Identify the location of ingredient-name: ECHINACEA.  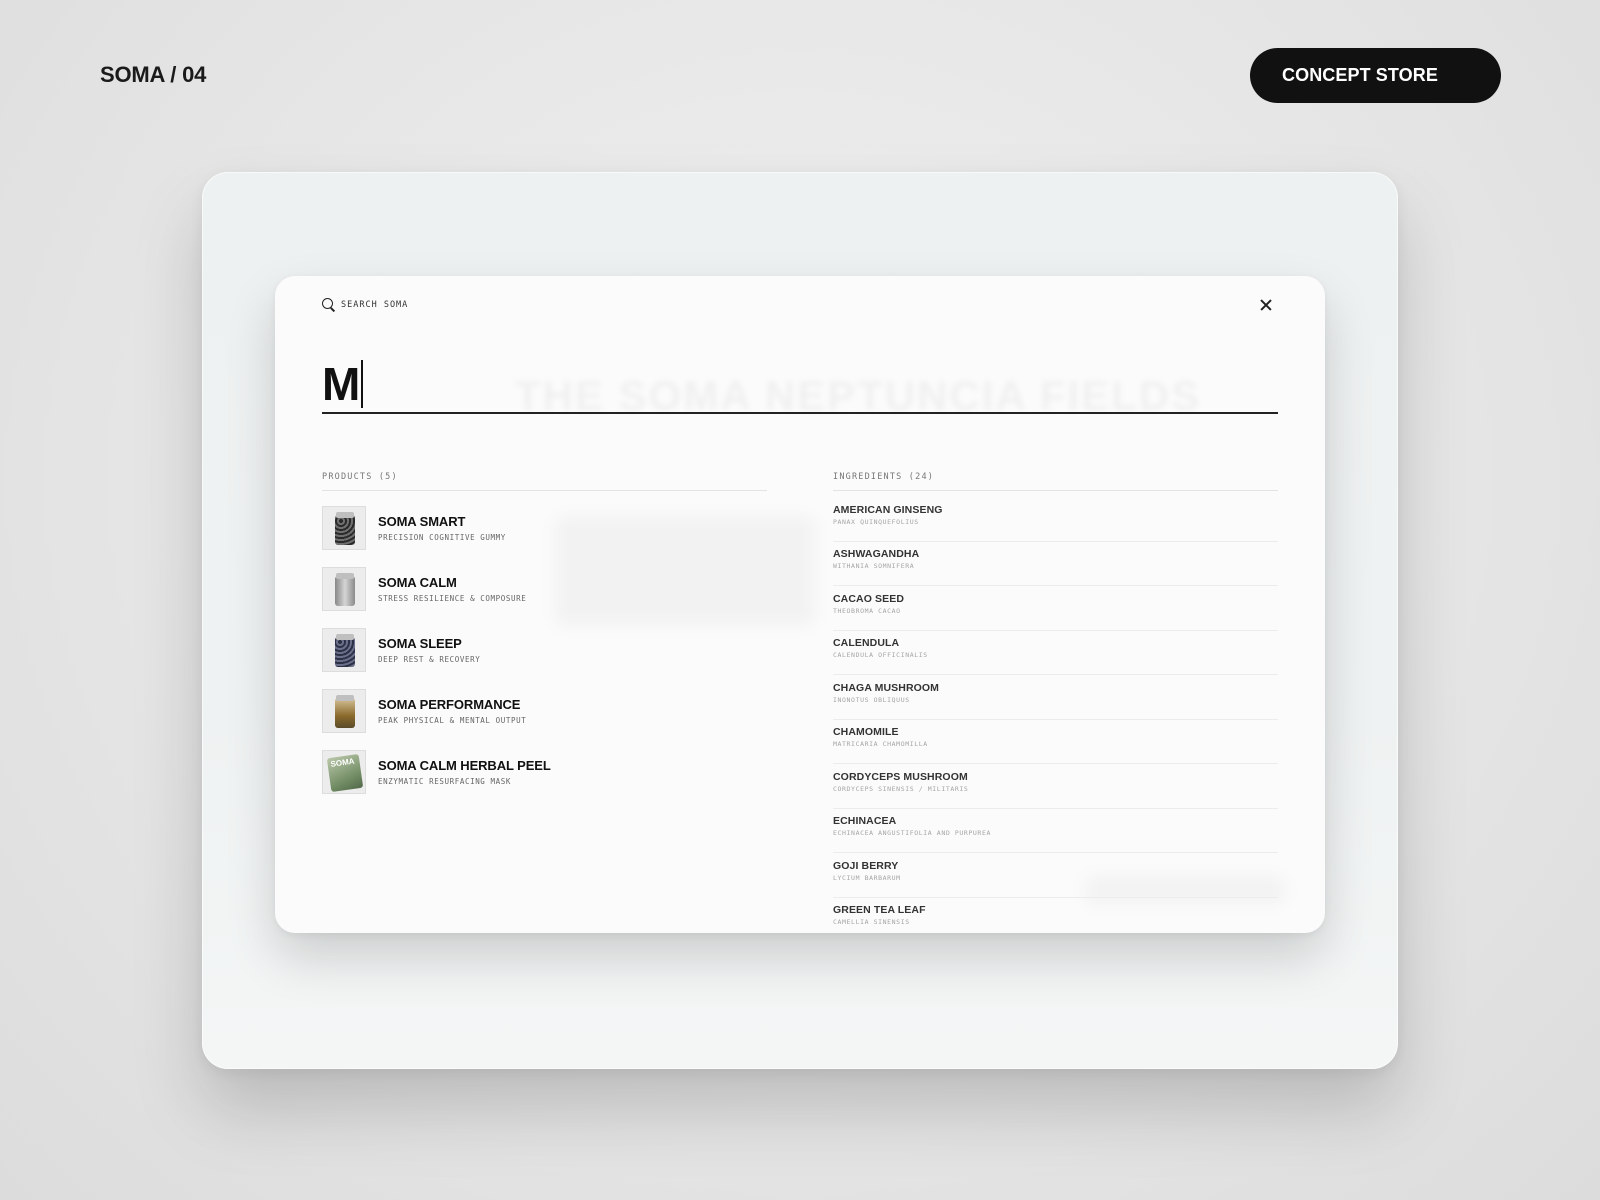
(865, 821).